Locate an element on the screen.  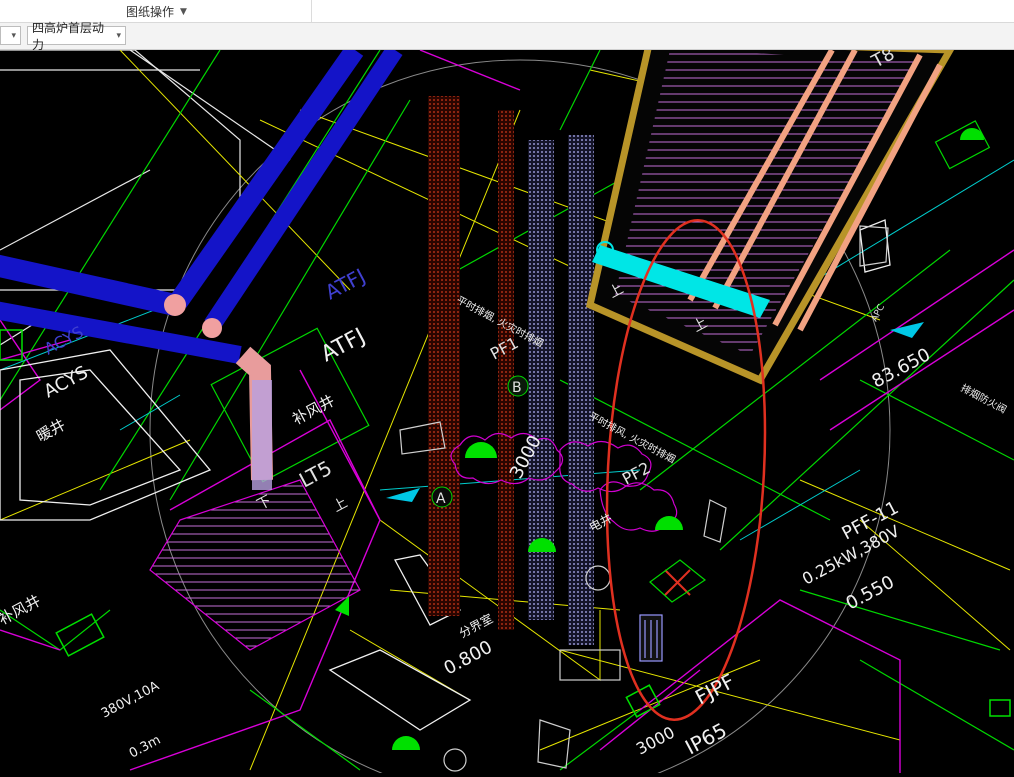
toolbar: ▾ 四高炉首层动力 ▾ is located at coordinates (507, 36).